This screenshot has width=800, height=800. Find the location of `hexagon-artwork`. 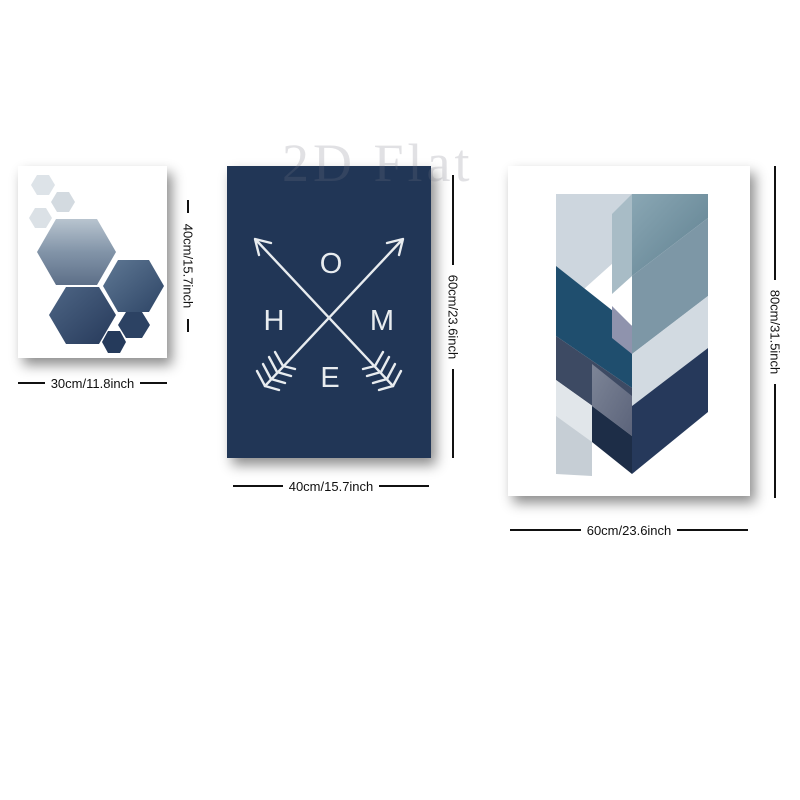

hexagon-artwork is located at coordinates (96, 264).